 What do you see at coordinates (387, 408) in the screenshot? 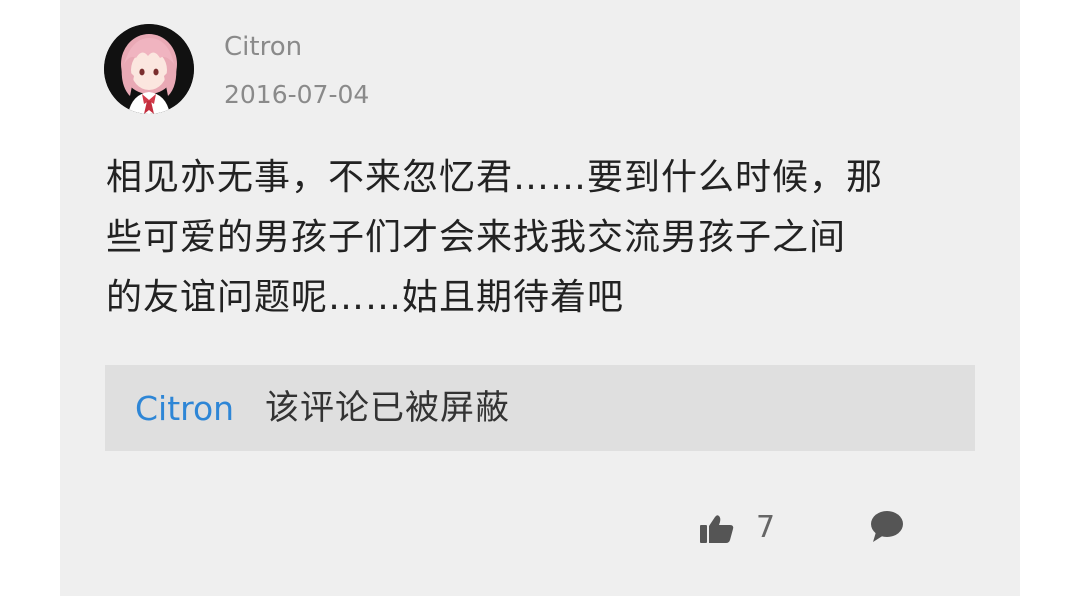
I see `reply-text: 该评论已被屏蔽` at bounding box center [387, 408].